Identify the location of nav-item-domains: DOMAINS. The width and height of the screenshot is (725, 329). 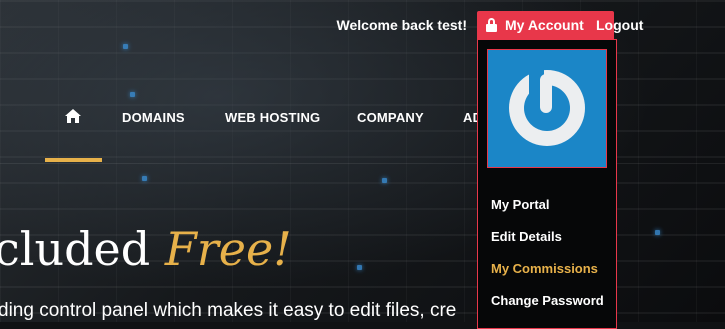
(153, 117).